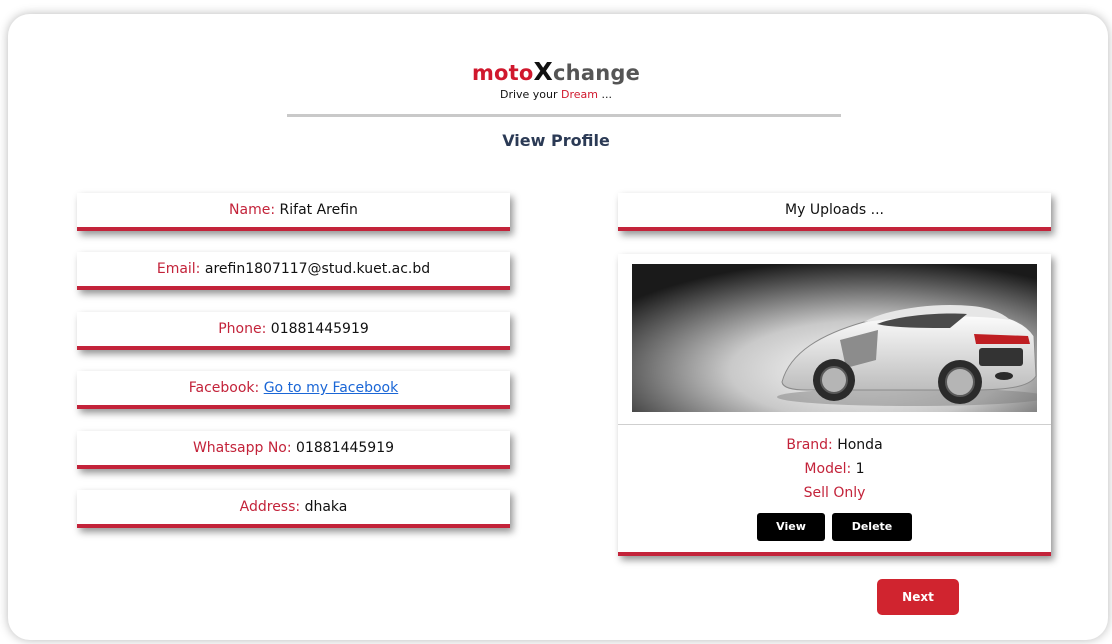 The height and width of the screenshot is (644, 1112). I want to click on profile-facebook-card: Facebook: Go to my Facebook, so click(293, 390).